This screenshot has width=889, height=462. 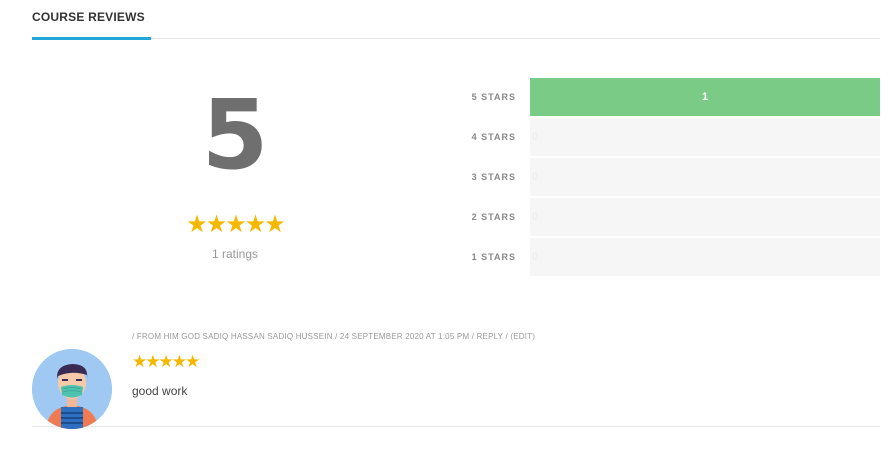 I want to click on breakdown-label: 2 STARS, so click(x=493, y=217).